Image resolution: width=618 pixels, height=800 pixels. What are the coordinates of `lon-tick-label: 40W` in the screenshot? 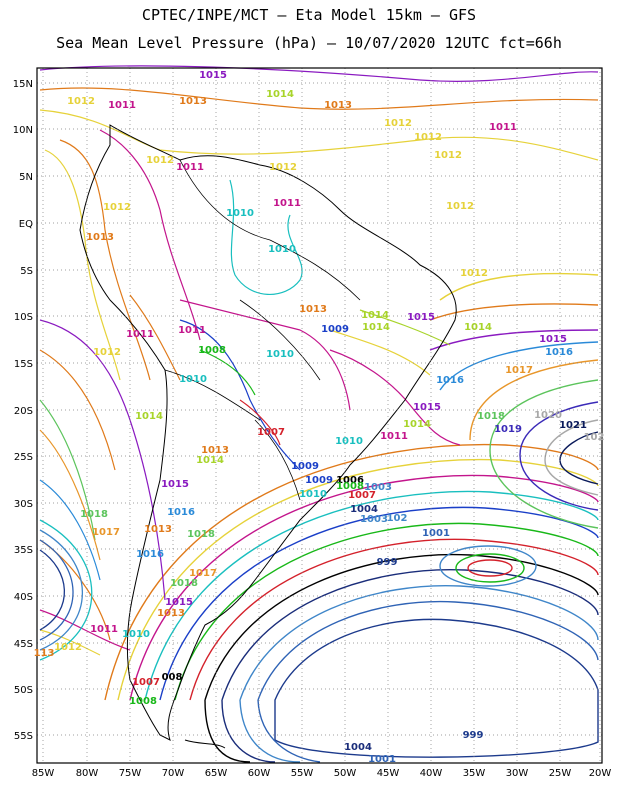 It's located at (431, 773).